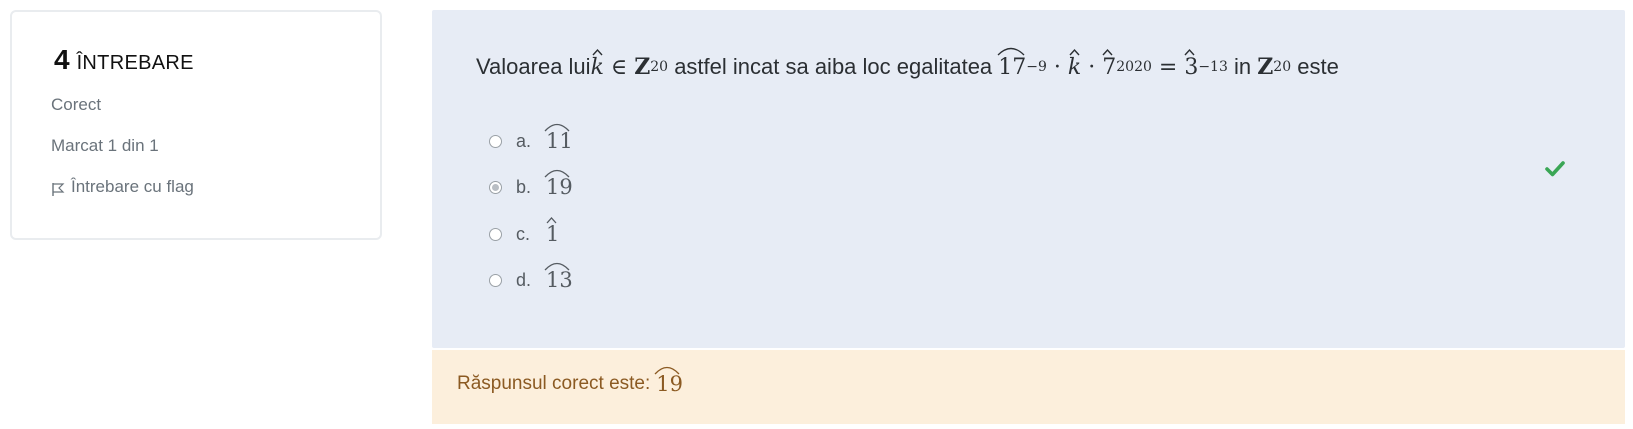  Describe the element at coordinates (1109, 67) in the screenshot. I see `math-7: 7` at that location.